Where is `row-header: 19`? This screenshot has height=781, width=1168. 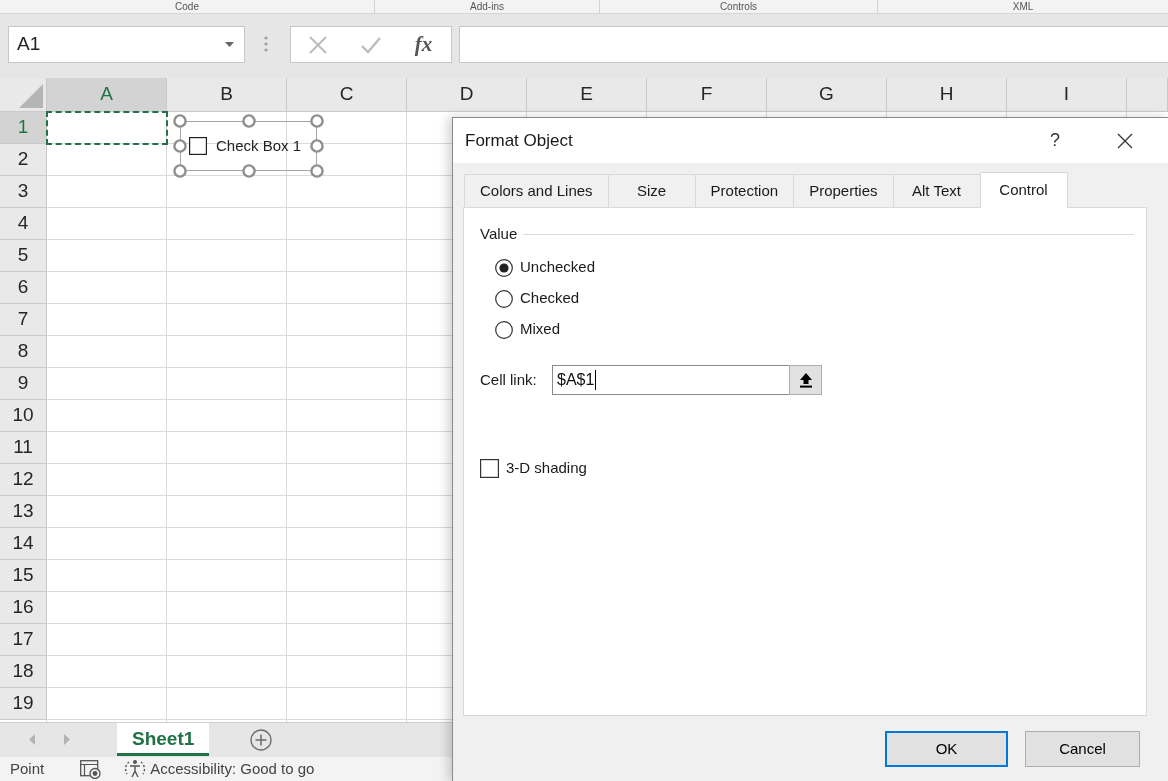 row-header: 19 is located at coordinates (23, 704).